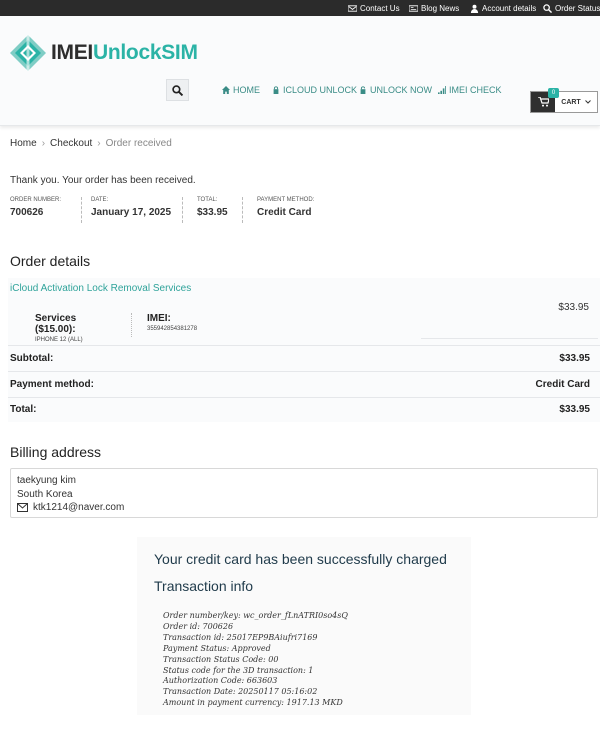 Image resolution: width=600 pixels, height=747 pixels. Describe the element at coordinates (587, 102) in the screenshot. I see `chevron-down-icon` at that location.